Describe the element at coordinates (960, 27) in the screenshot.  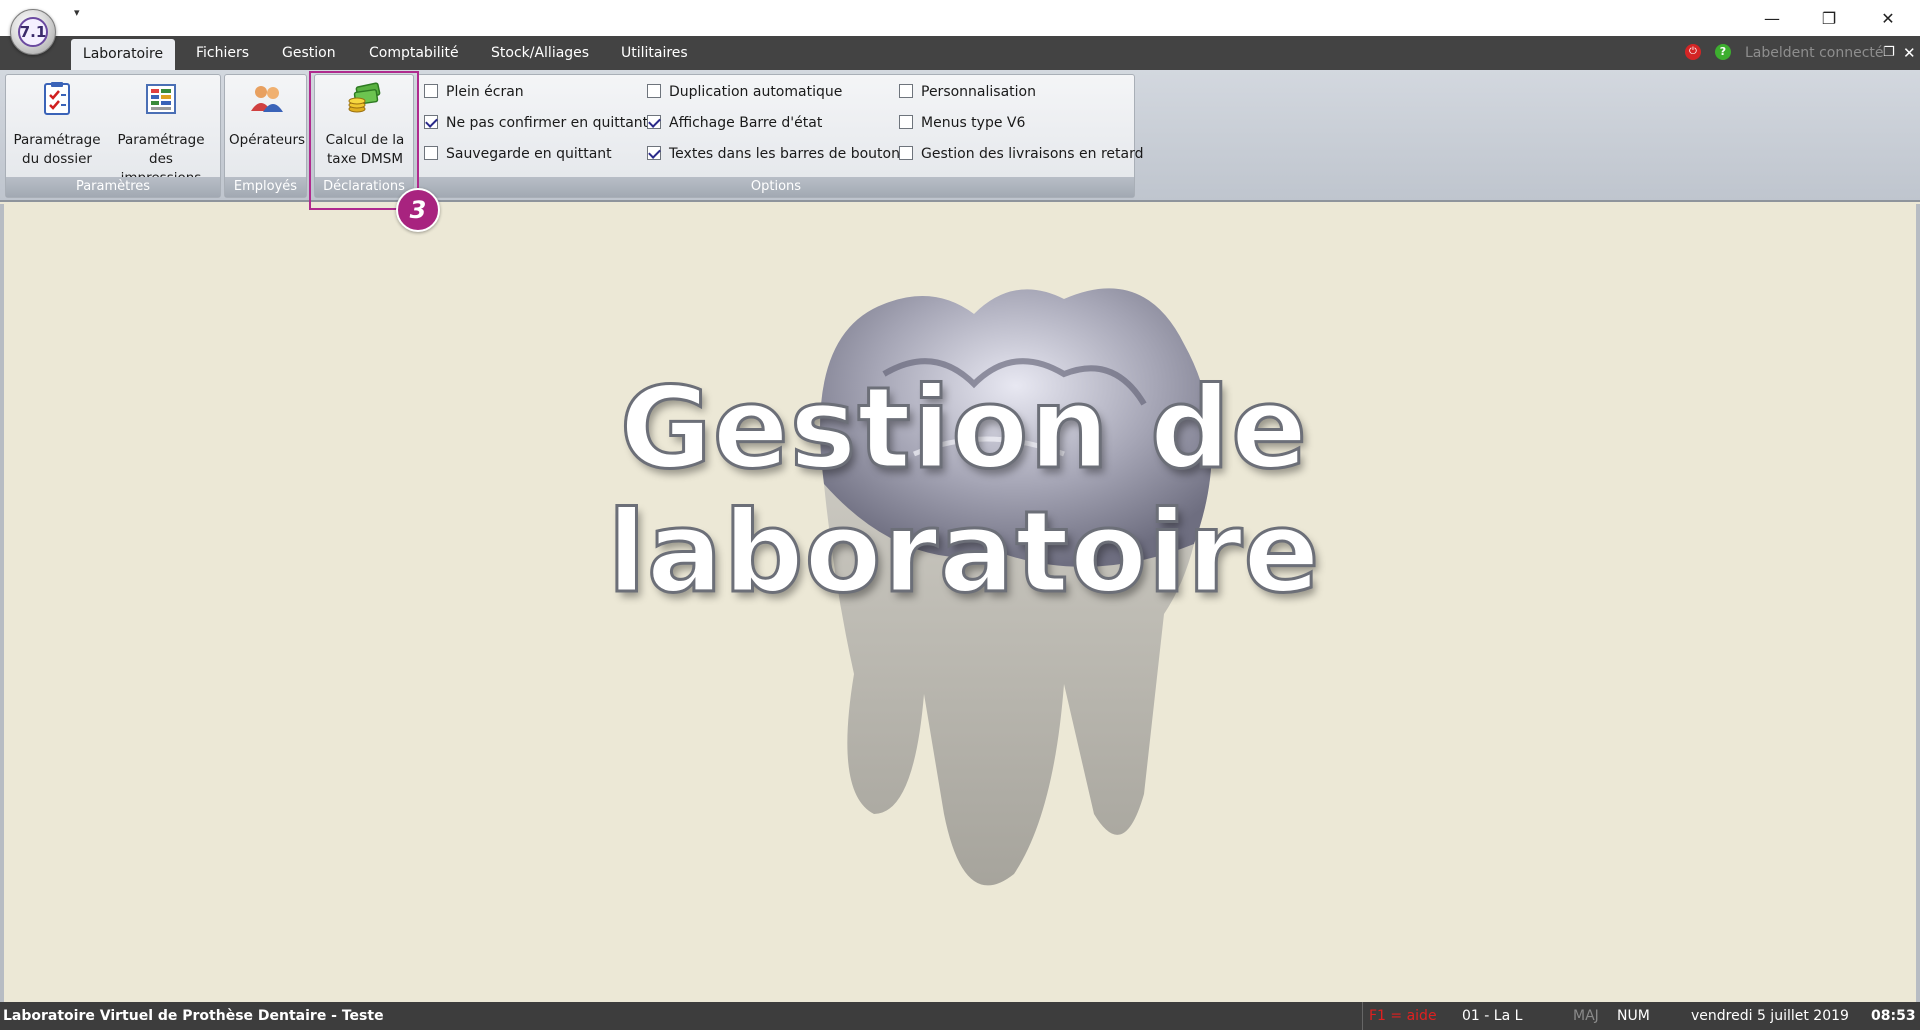
I see `title-bar: 7.1 ▾ — ❐ ✕` at that location.